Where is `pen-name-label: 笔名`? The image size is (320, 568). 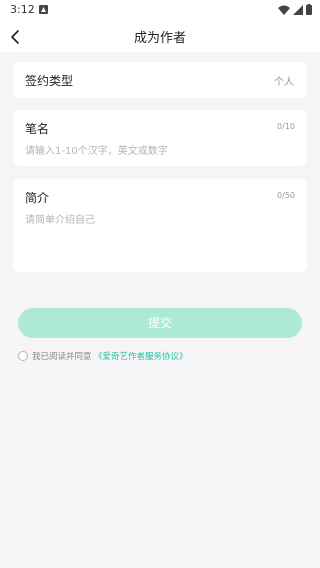 pen-name-label: 笔名 is located at coordinates (37, 129).